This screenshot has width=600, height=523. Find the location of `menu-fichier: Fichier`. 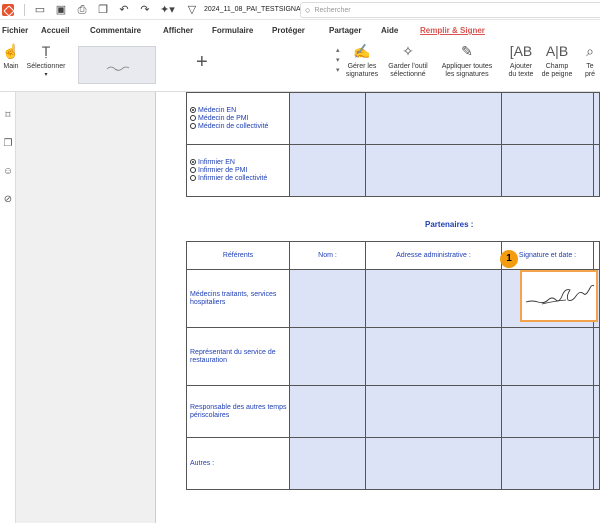

menu-fichier: Fichier is located at coordinates (15, 30).